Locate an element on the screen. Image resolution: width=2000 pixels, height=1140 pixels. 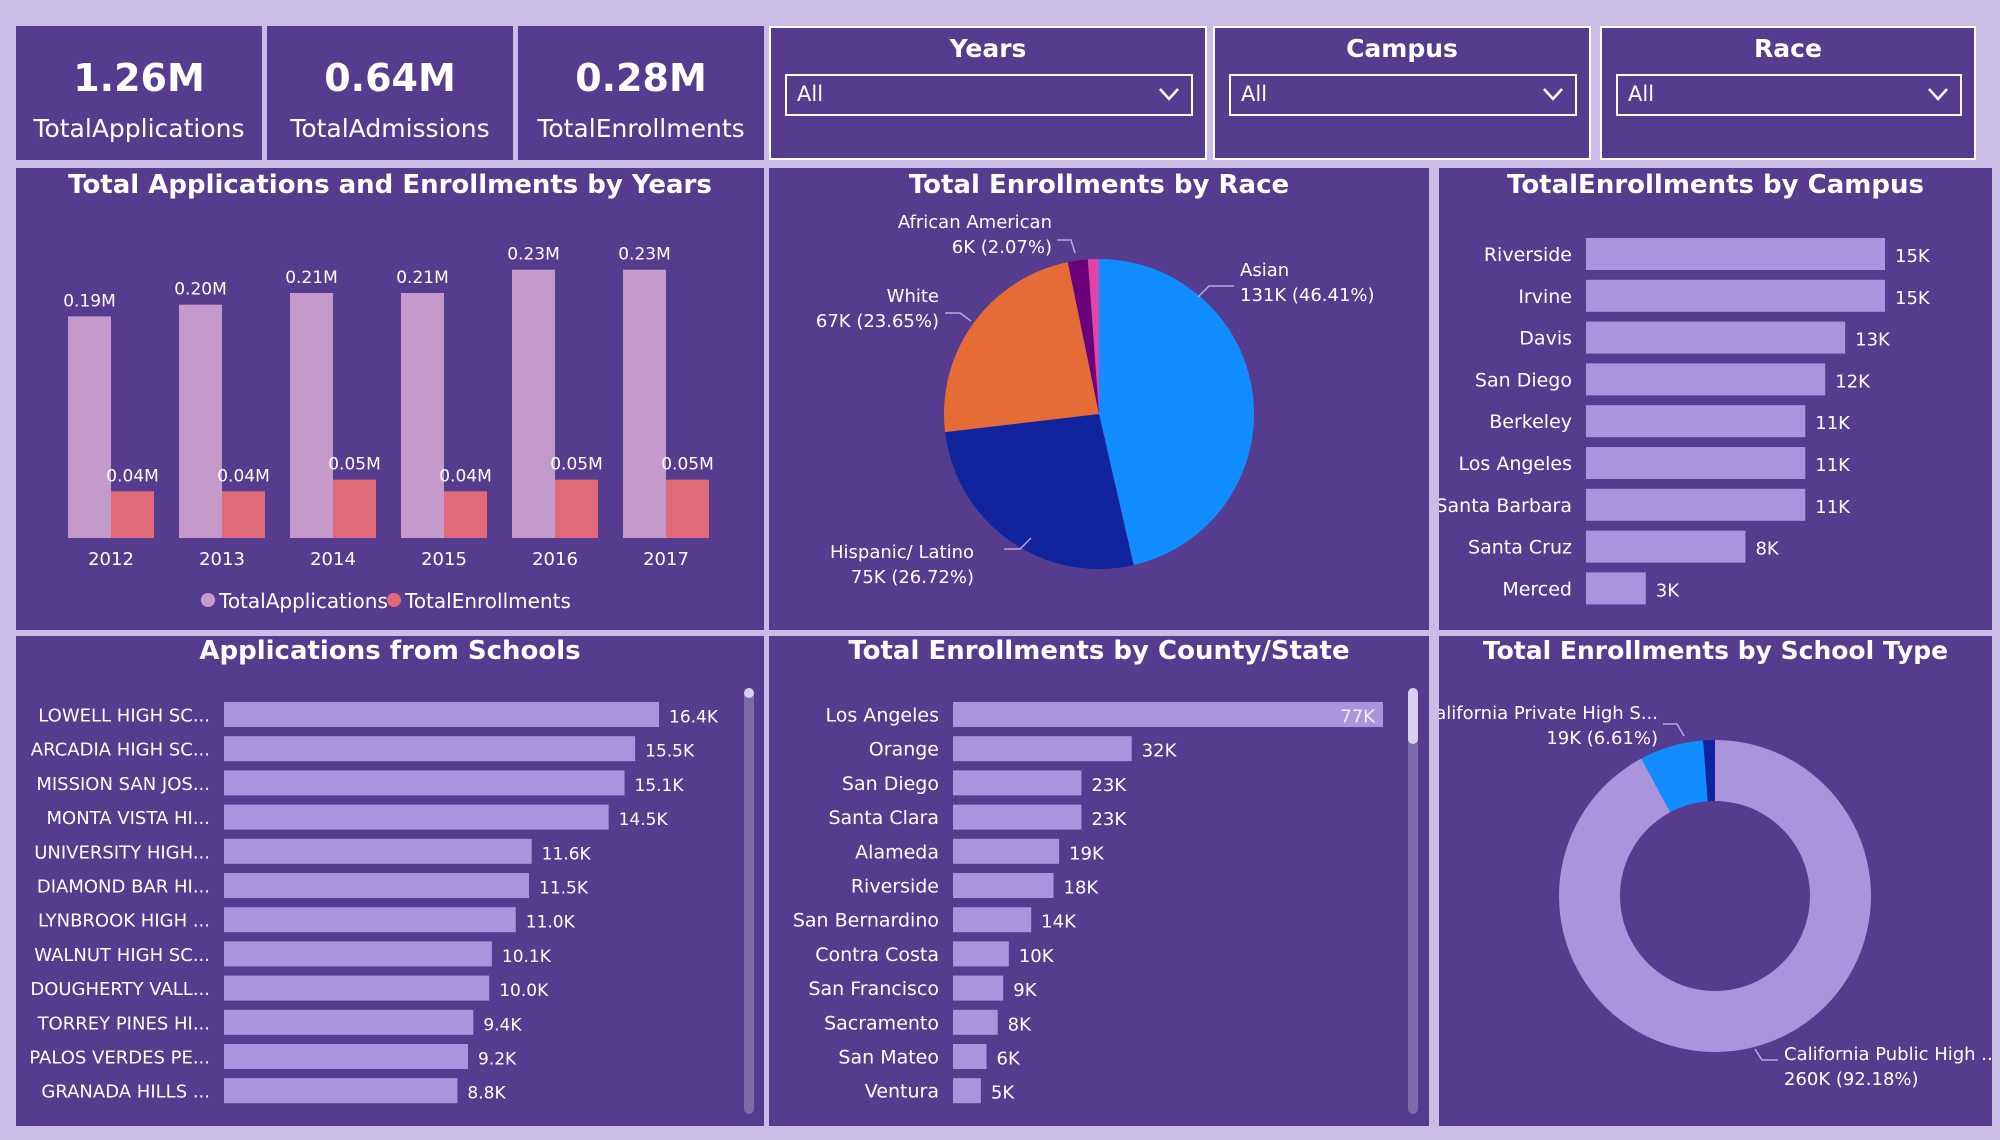
category-label: Davis is located at coordinates (1545, 339).